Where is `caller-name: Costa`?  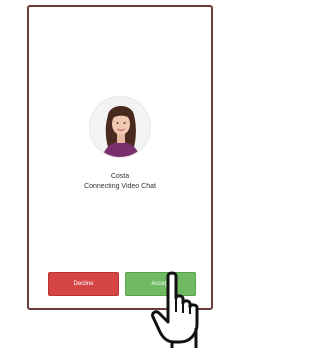 caller-name: Costa is located at coordinates (120, 176).